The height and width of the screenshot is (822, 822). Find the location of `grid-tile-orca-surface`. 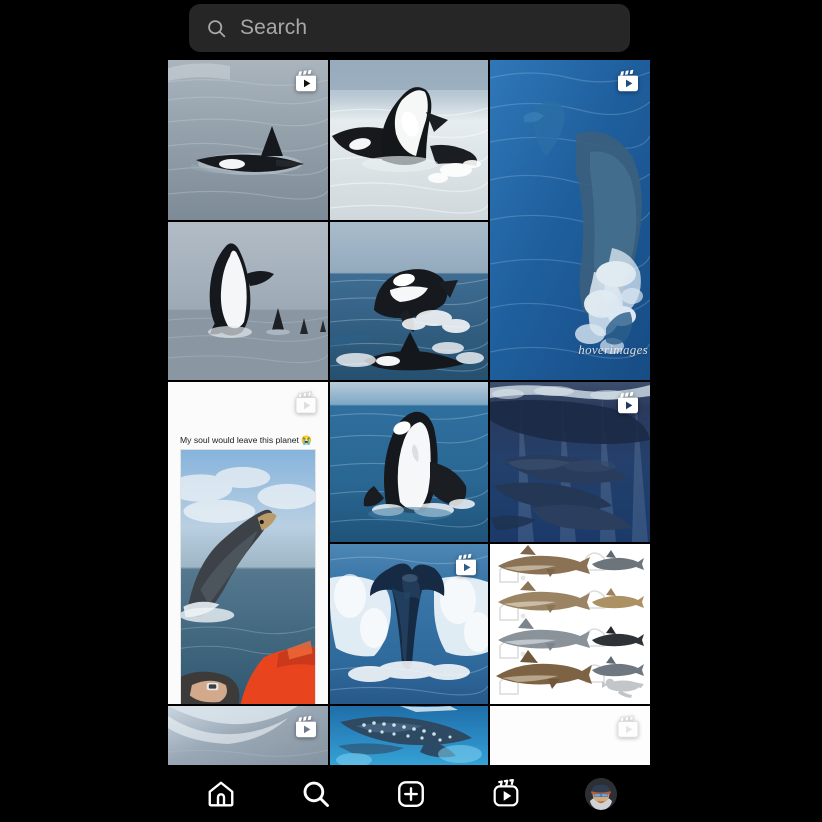

grid-tile-orca-surface is located at coordinates (248, 140).